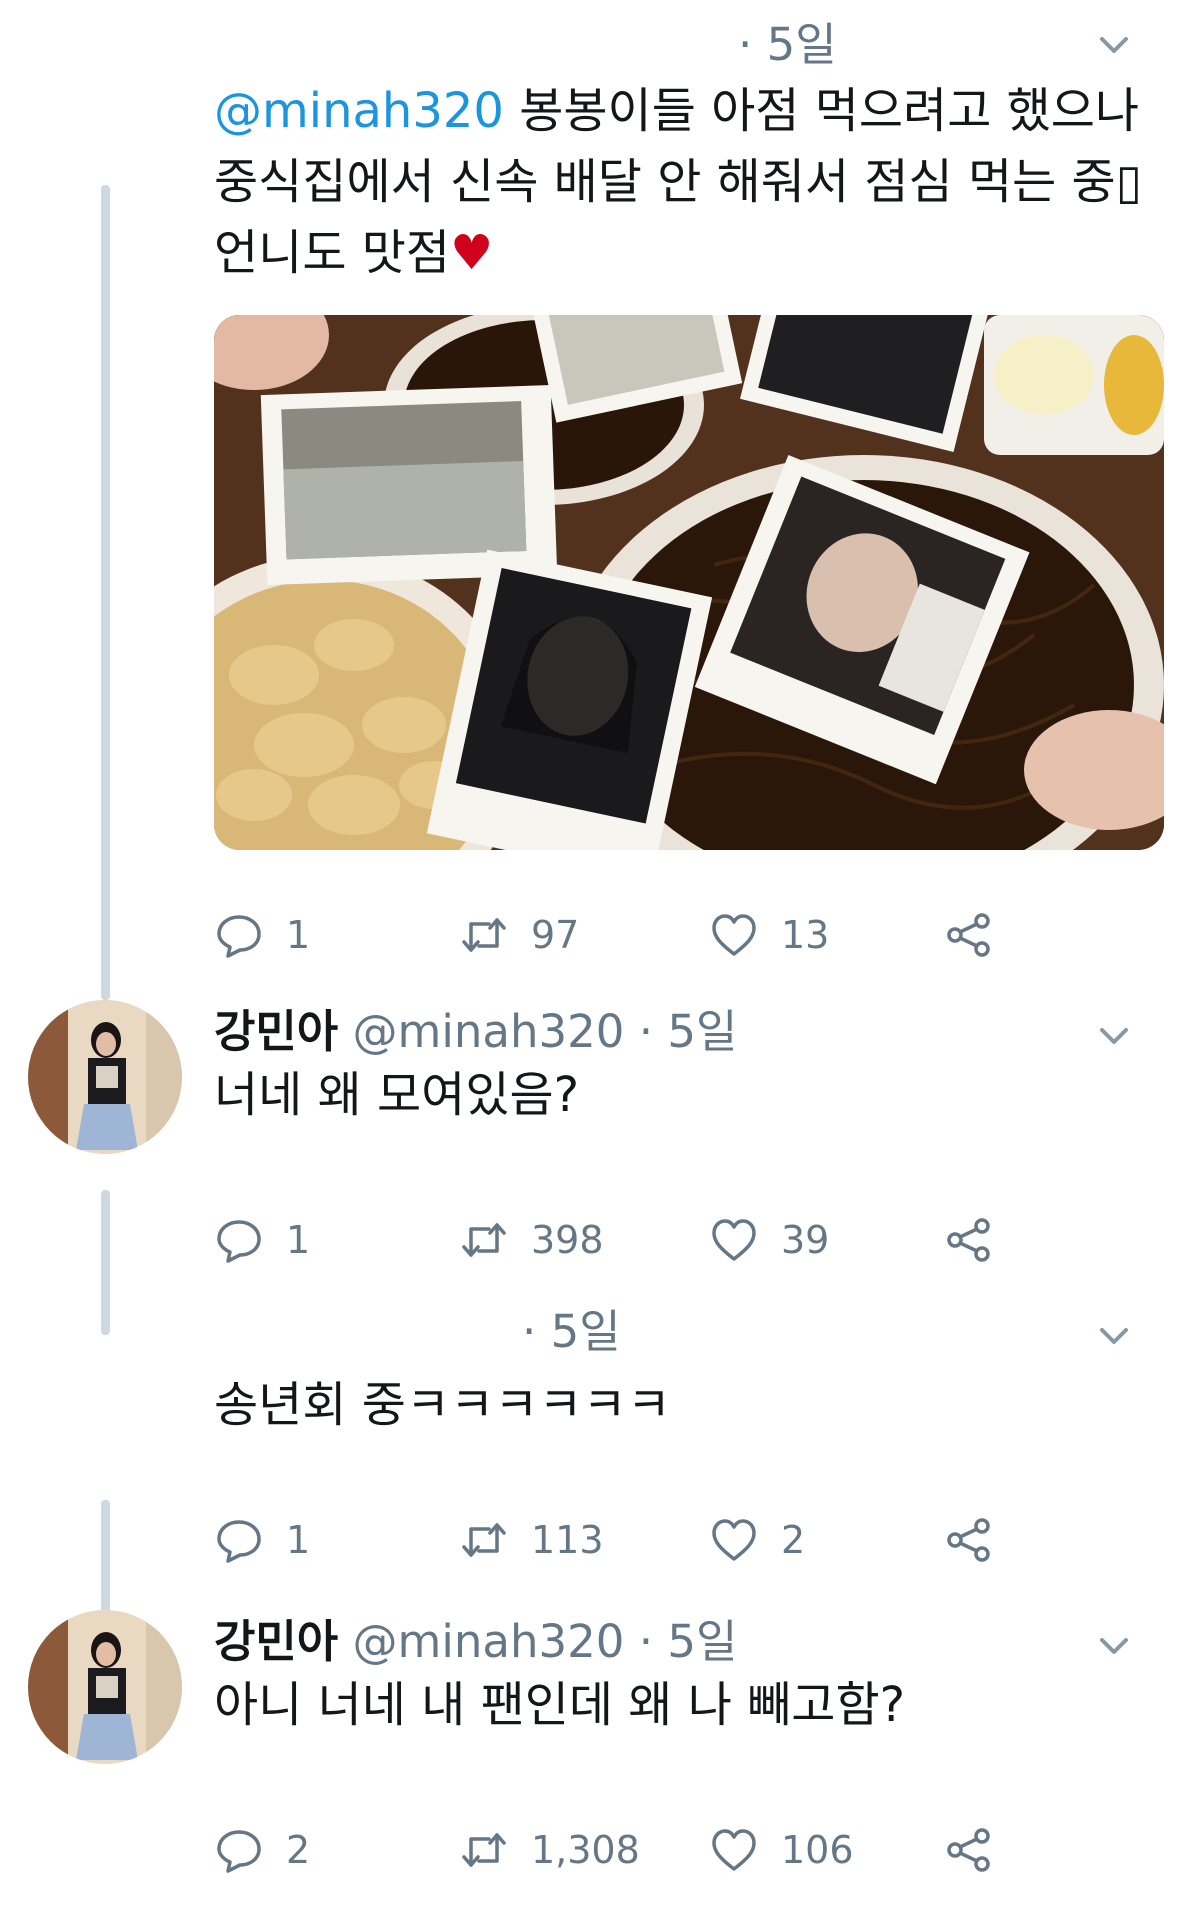 This screenshot has height=1906, width=1178. I want to click on retweet-button: 398, so click(531, 1240).